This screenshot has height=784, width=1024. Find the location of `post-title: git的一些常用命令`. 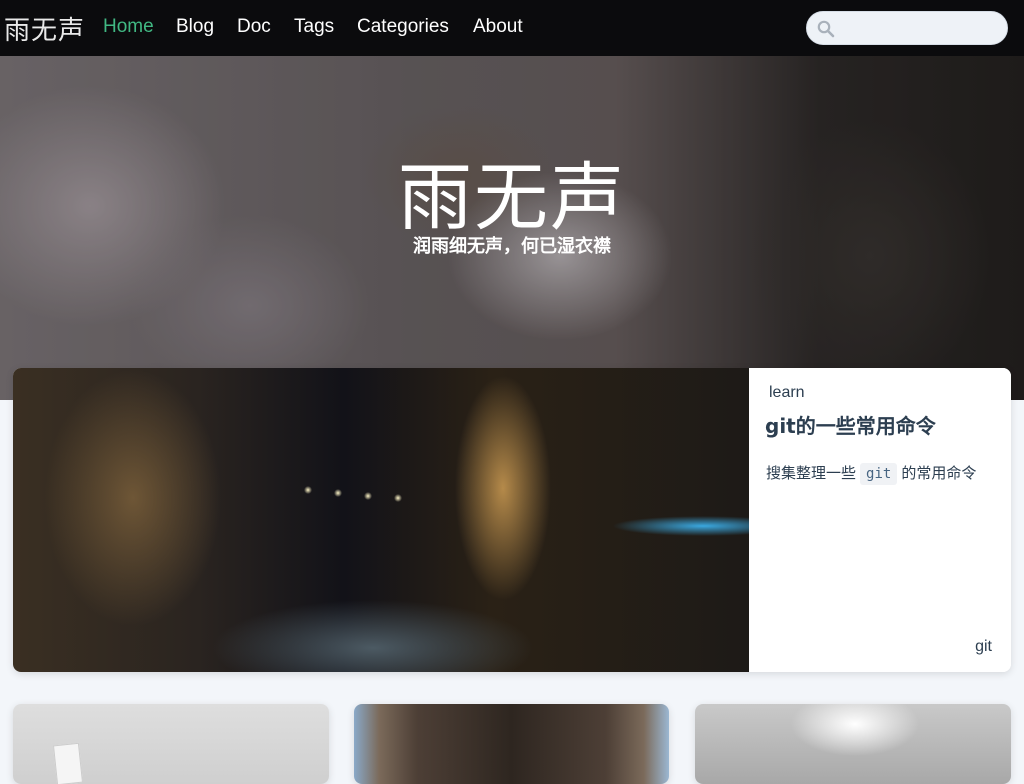

post-title: git的一些常用命令 is located at coordinates (850, 424).